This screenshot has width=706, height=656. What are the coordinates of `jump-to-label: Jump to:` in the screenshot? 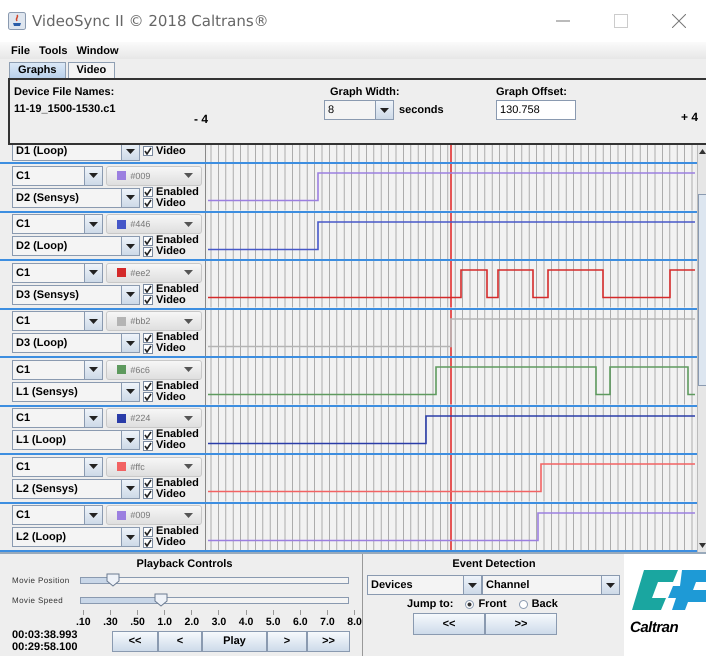 It's located at (430, 604).